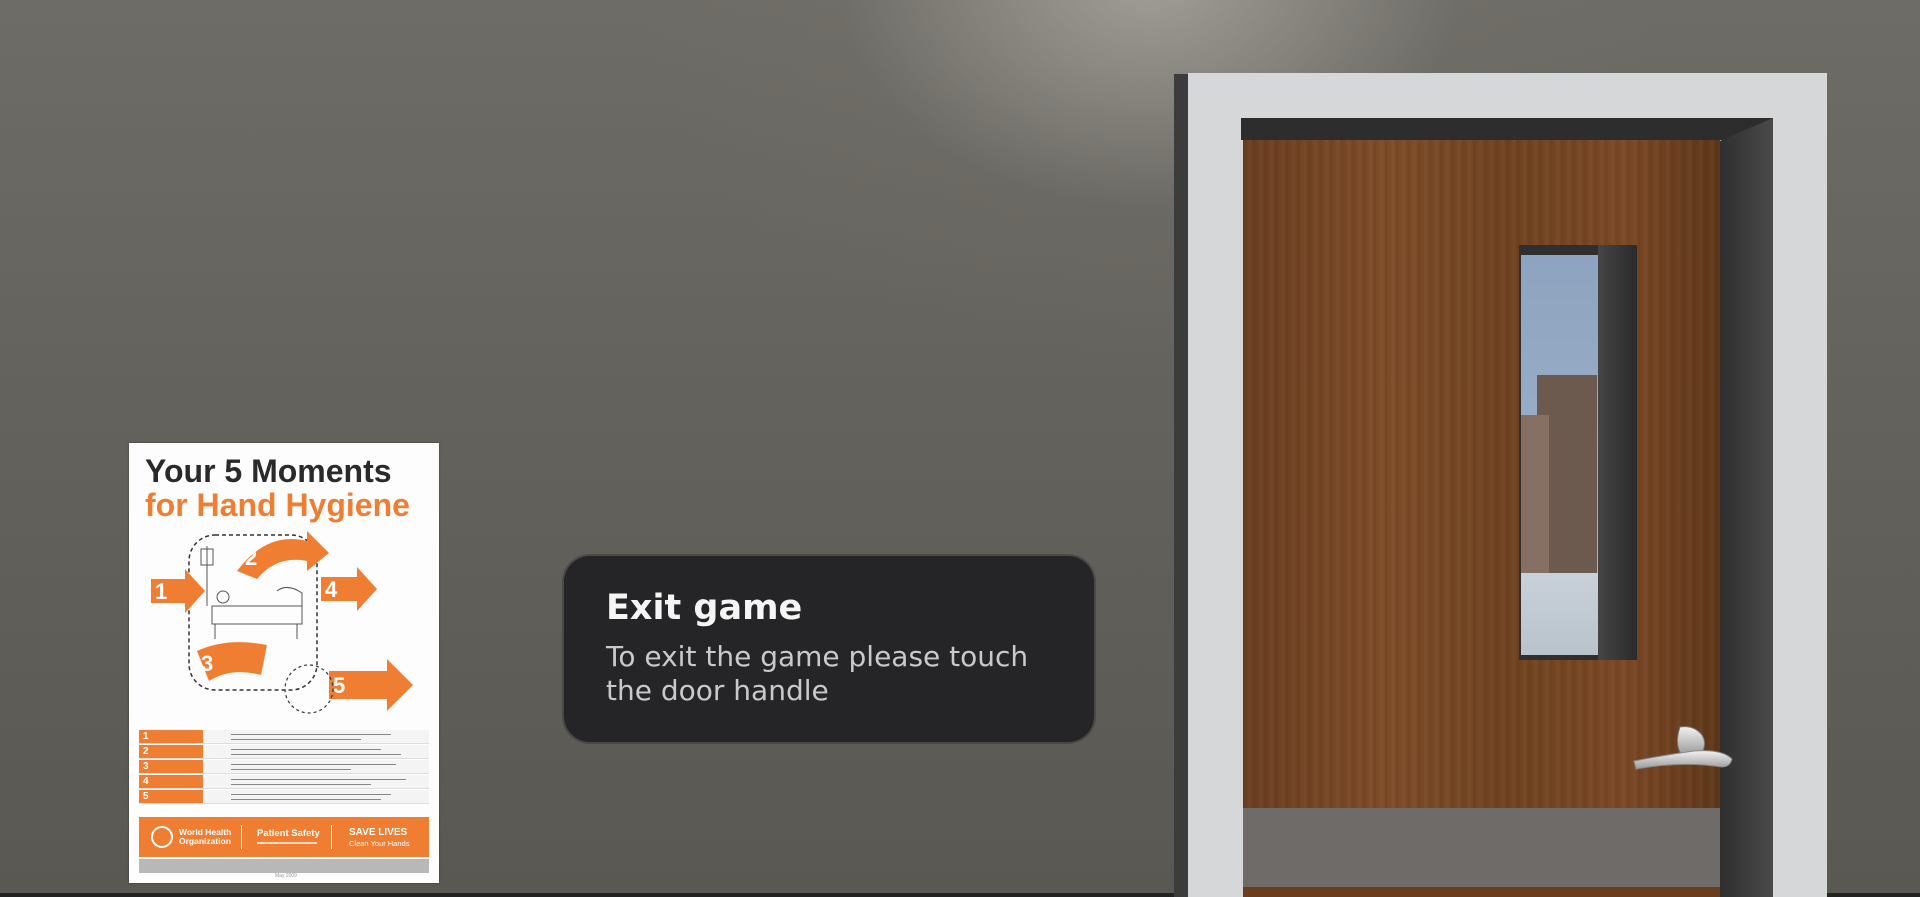  What do you see at coordinates (1617, 452) in the screenshot?
I see `door-window-depth` at bounding box center [1617, 452].